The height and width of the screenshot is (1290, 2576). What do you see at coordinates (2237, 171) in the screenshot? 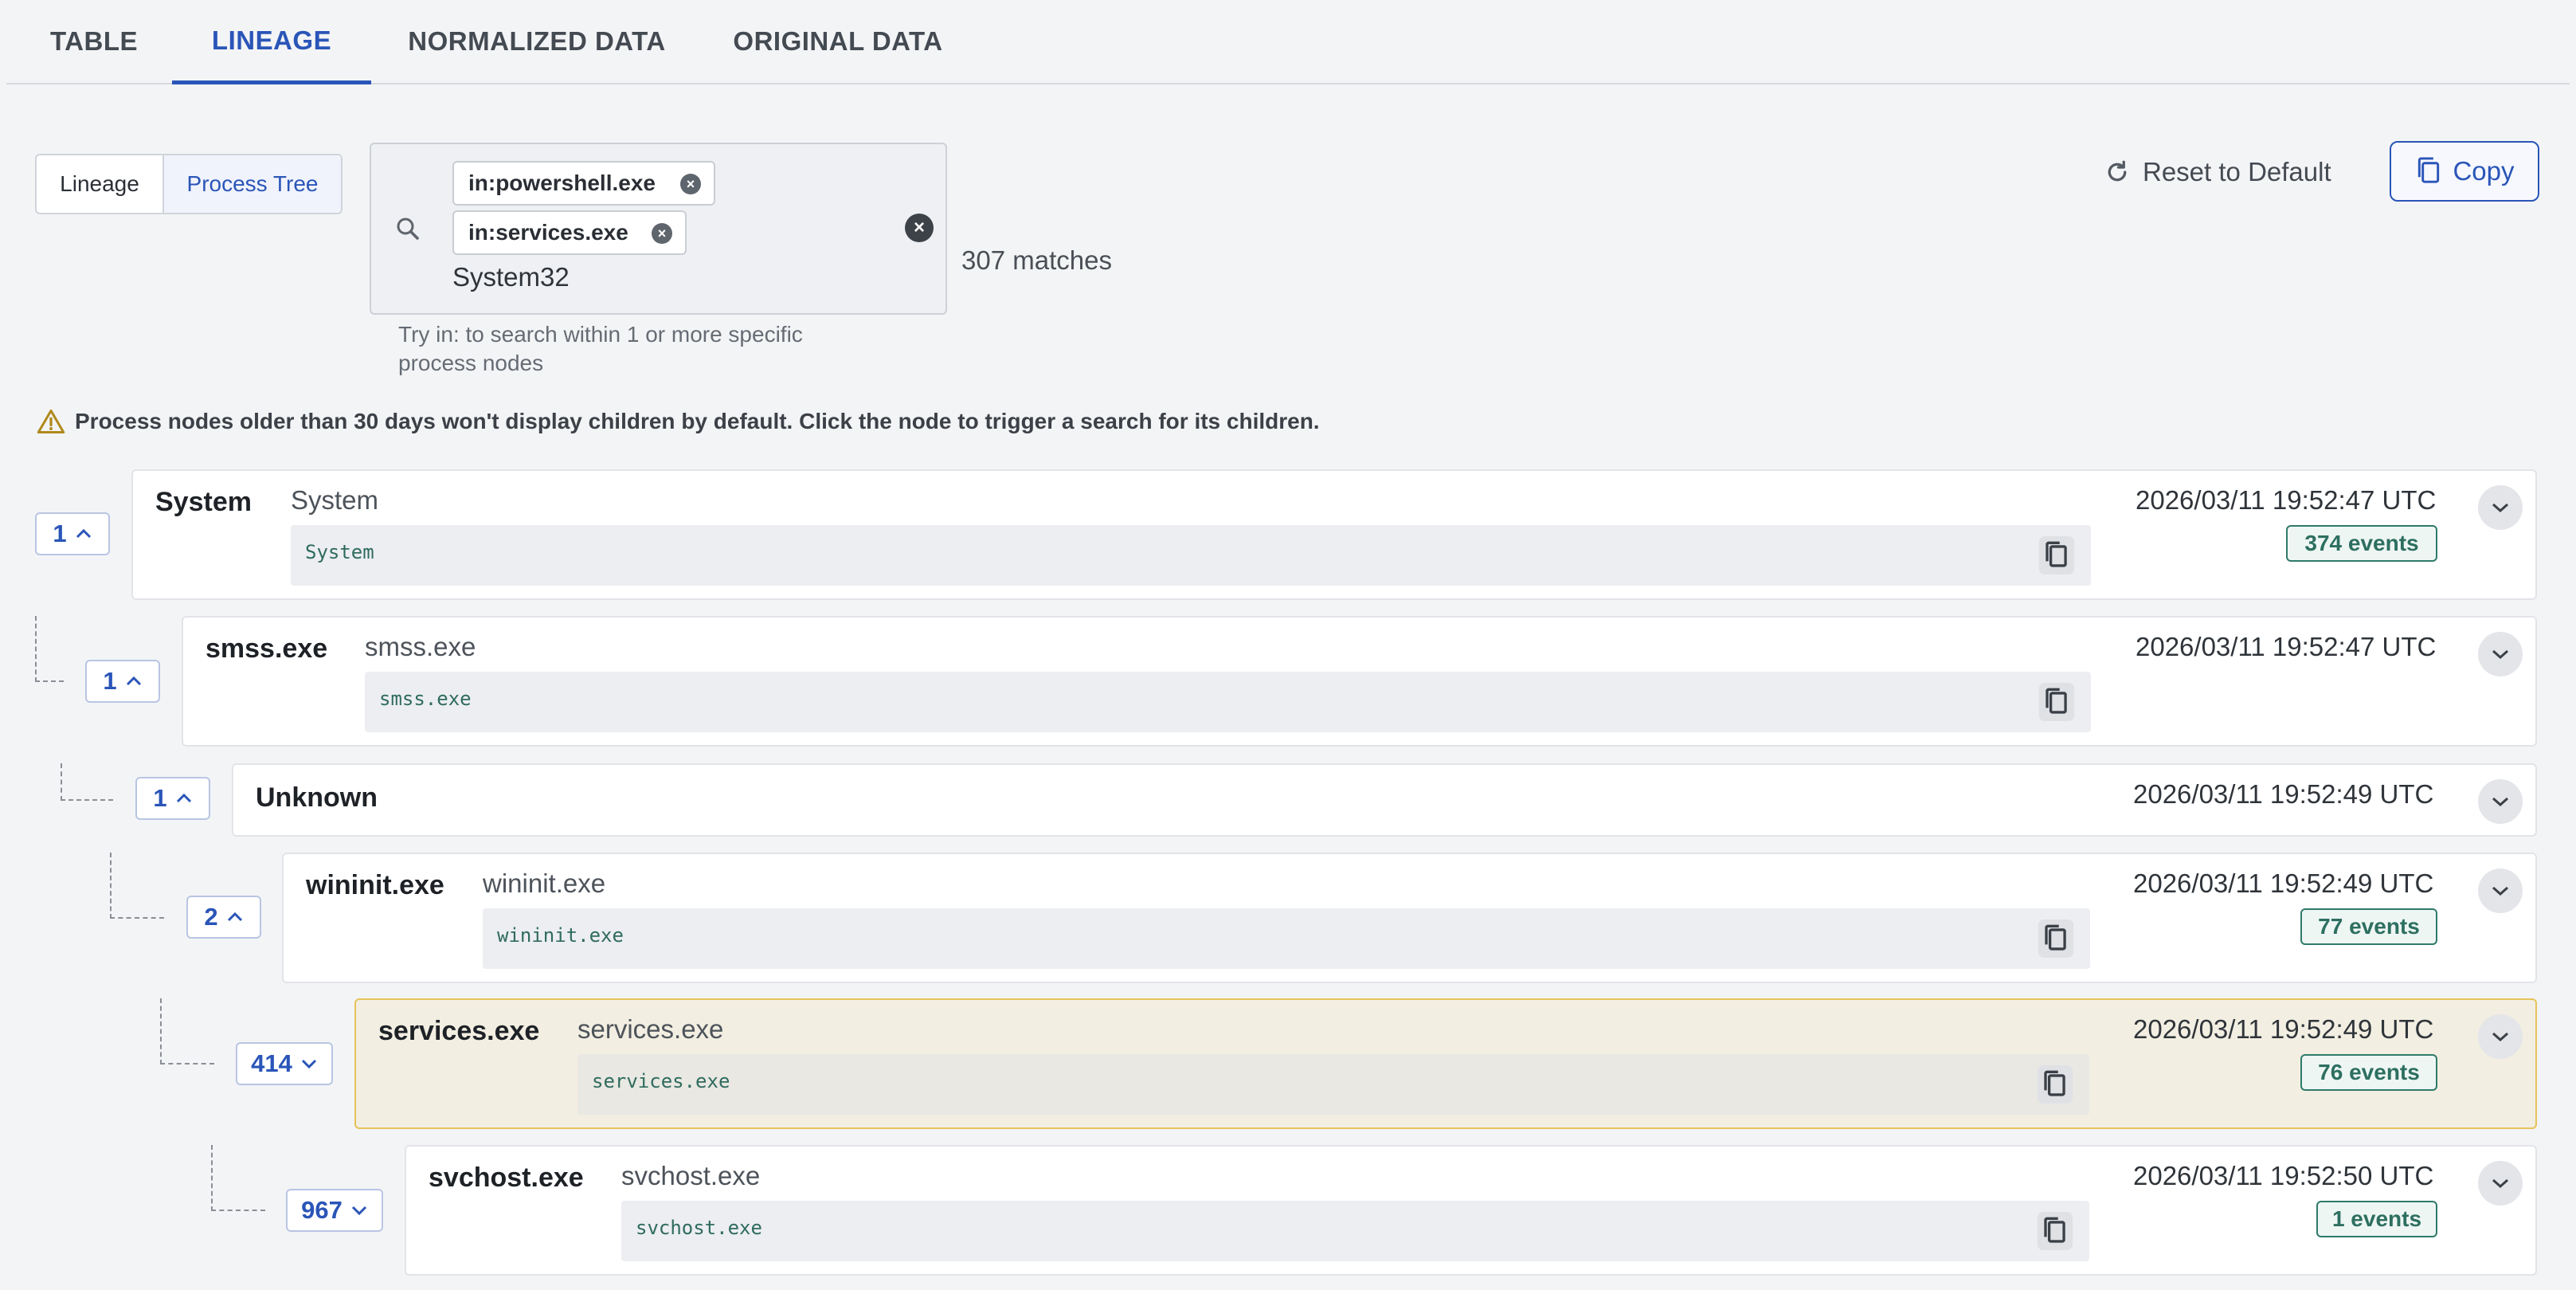
I see `reset-label: Reset to Default` at bounding box center [2237, 171].